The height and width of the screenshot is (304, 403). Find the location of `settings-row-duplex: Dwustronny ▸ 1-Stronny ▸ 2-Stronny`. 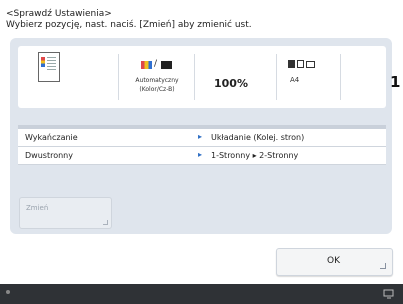

settings-row-duplex: Dwustronny ▸ 1-Stronny ▸ 2-Stronny is located at coordinates (202, 156).